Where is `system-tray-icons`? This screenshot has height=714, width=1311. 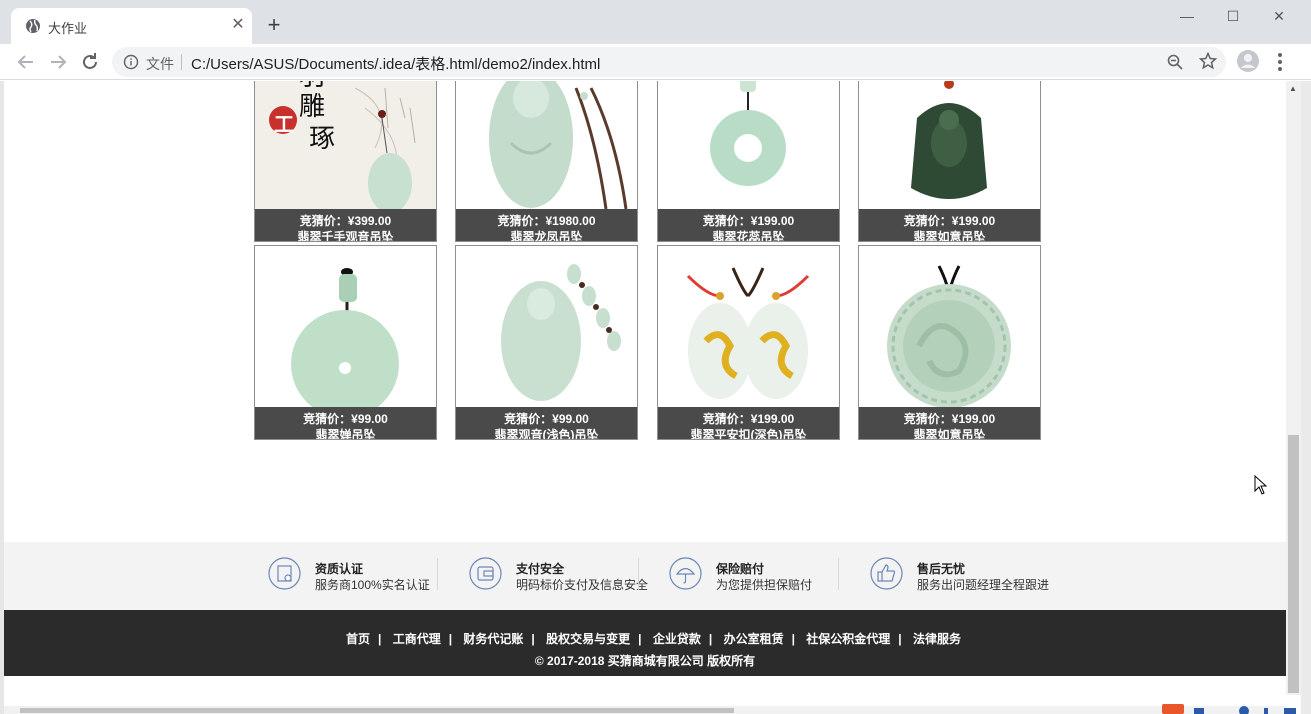
system-tray-icons is located at coordinates (1229, 709).